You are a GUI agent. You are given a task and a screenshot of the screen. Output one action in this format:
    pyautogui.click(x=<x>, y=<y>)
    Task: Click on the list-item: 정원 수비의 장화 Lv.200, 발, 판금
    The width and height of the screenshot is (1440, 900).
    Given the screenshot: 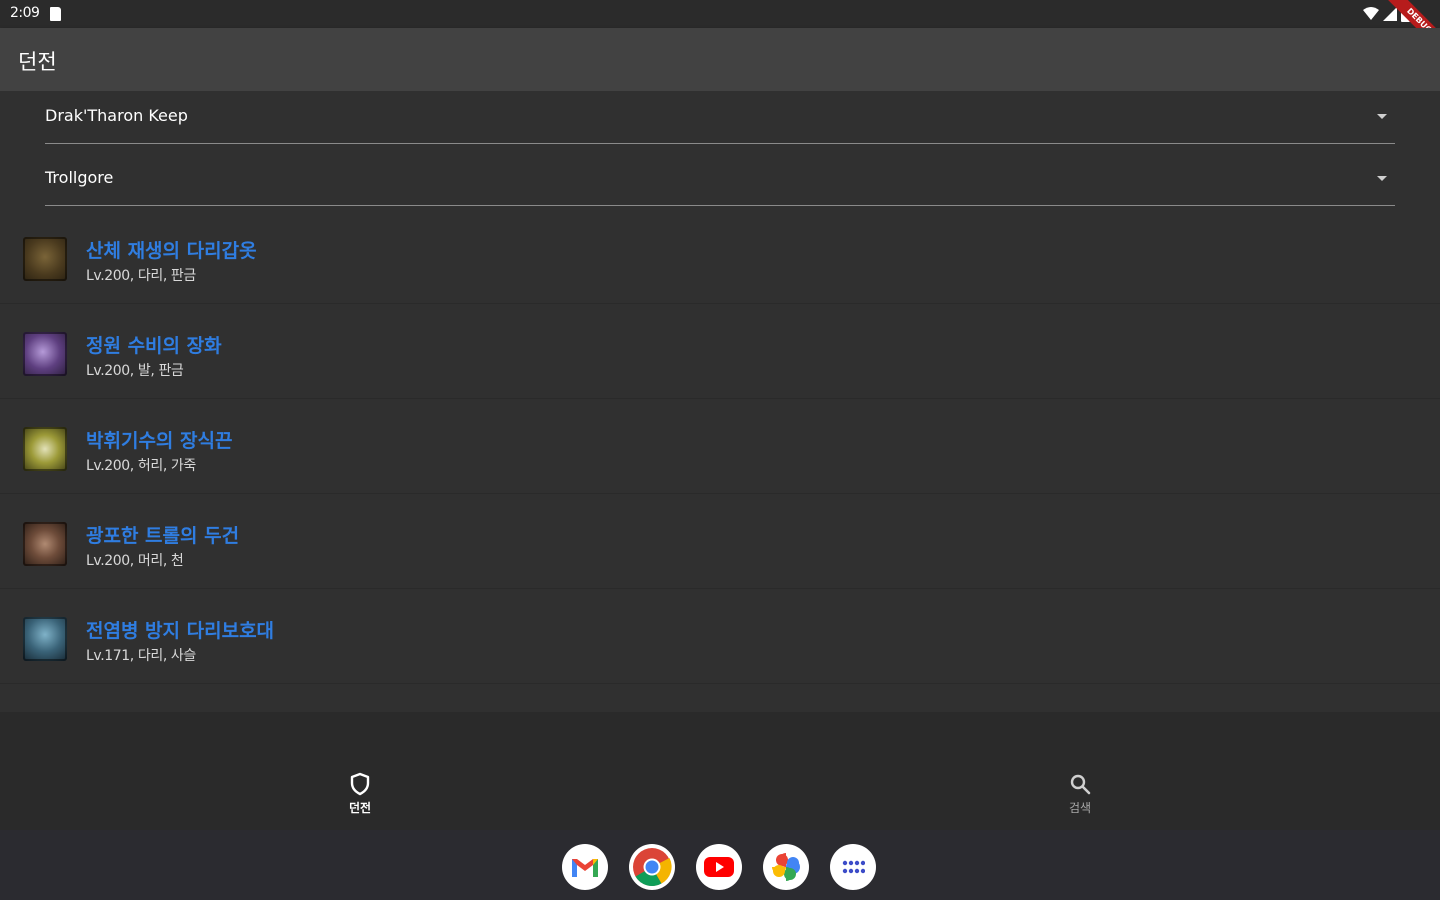 What is the action you would take?
    pyautogui.click(x=720, y=351)
    